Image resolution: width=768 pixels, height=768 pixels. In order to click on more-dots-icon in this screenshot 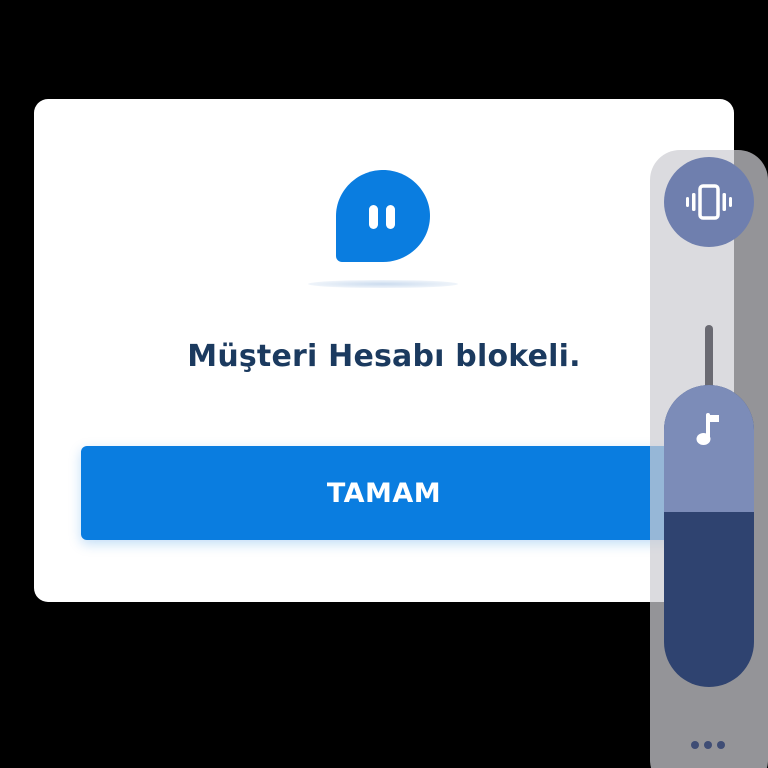, I will do `click(708, 745)`.